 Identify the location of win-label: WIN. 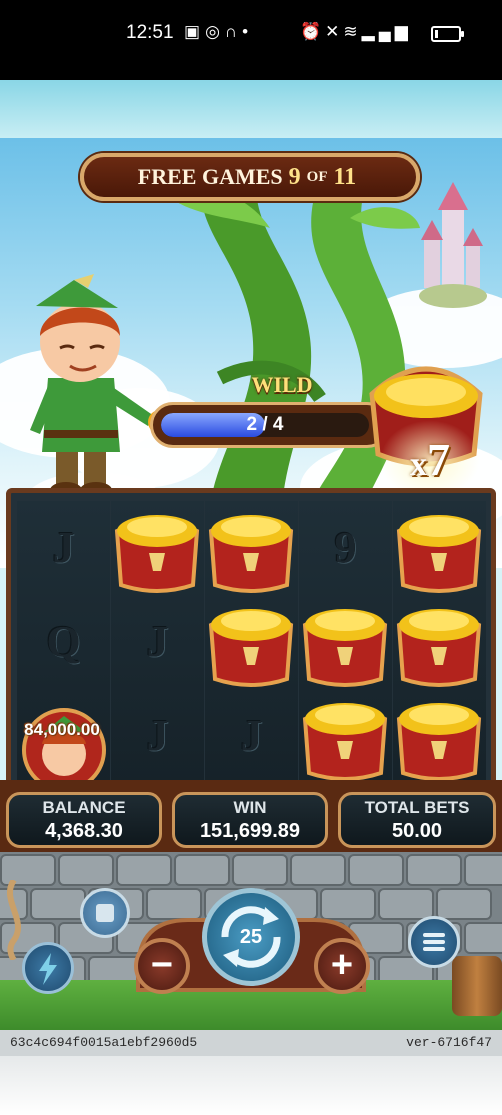
(250, 807).